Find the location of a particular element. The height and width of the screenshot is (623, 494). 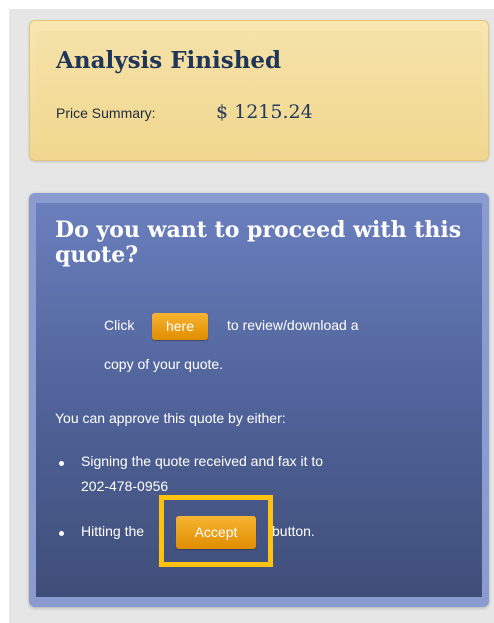

review-line2-text: copy of your quote. is located at coordinates (164, 364).